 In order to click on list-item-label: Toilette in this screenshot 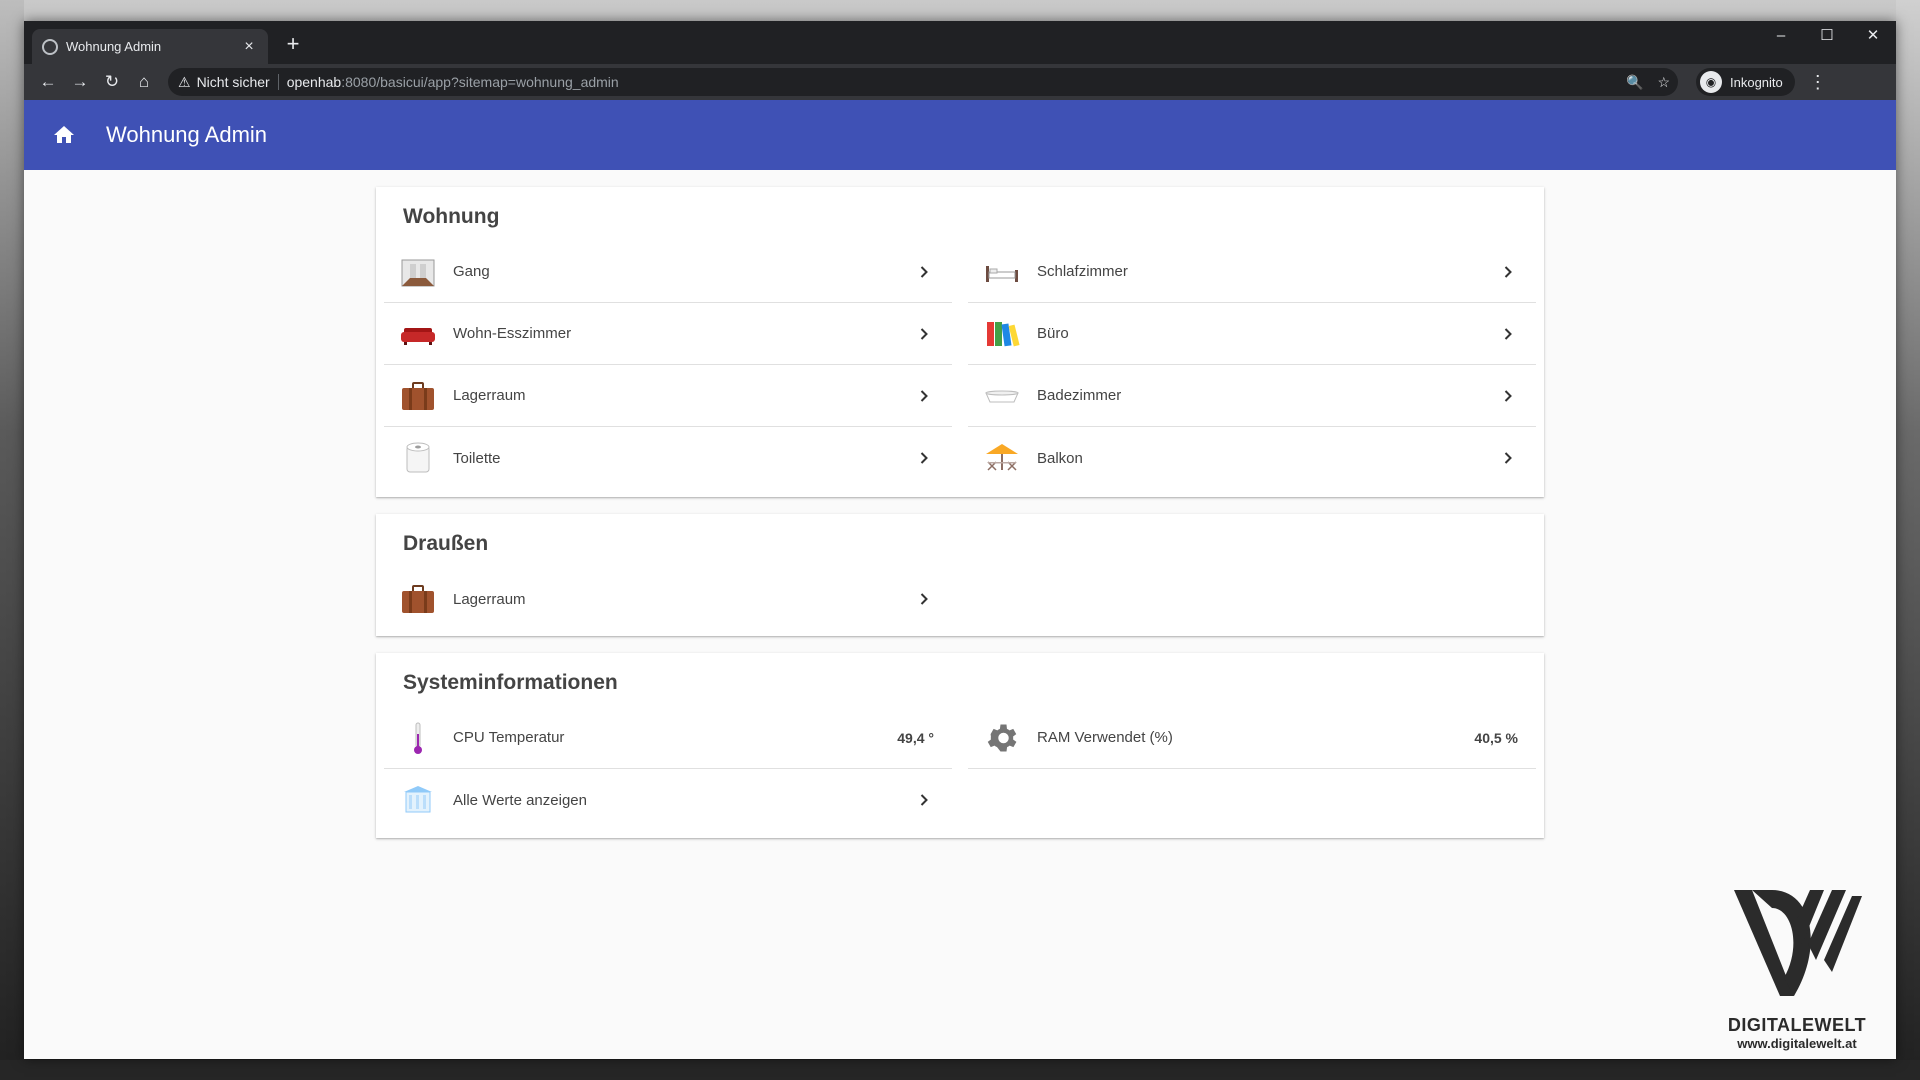, I will do `click(477, 458)`.